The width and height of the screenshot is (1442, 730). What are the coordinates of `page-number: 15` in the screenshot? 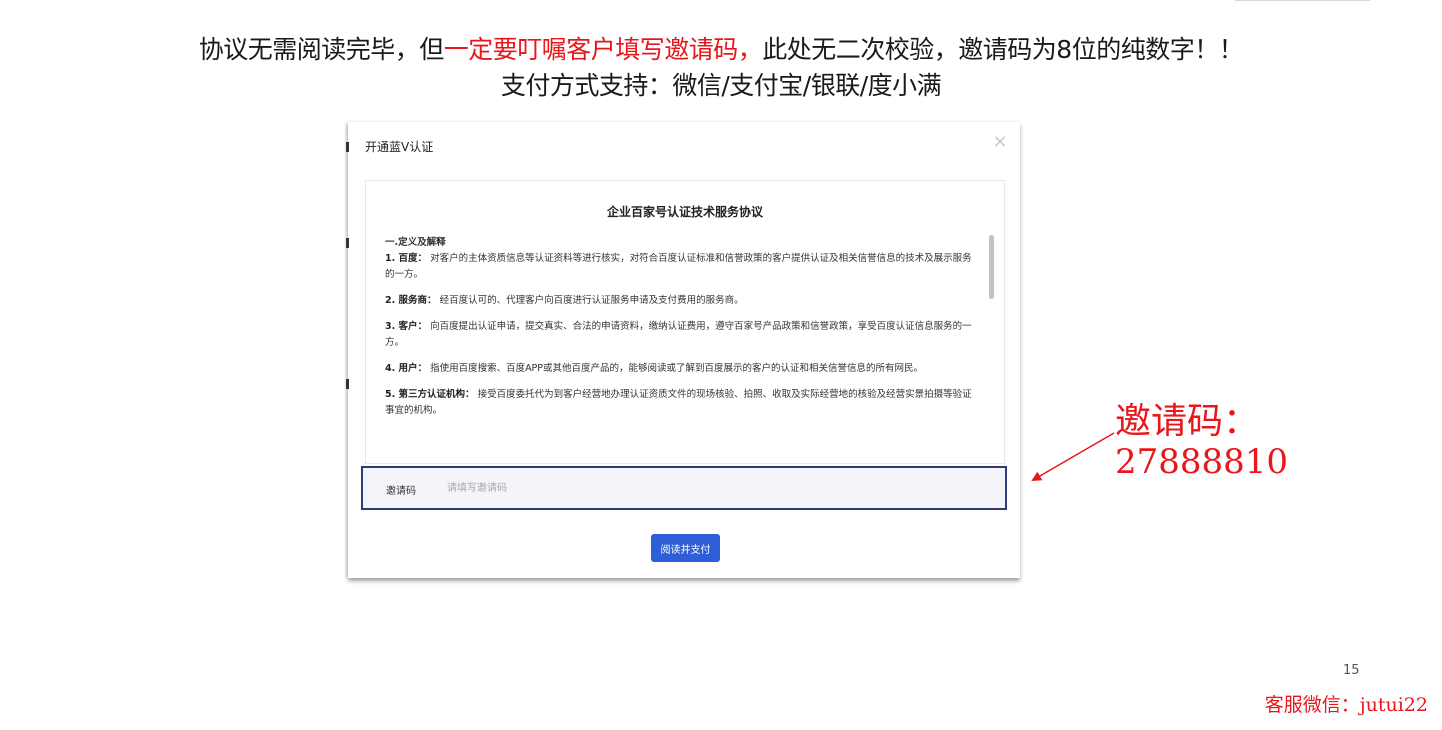 It's located at (1351, 670).